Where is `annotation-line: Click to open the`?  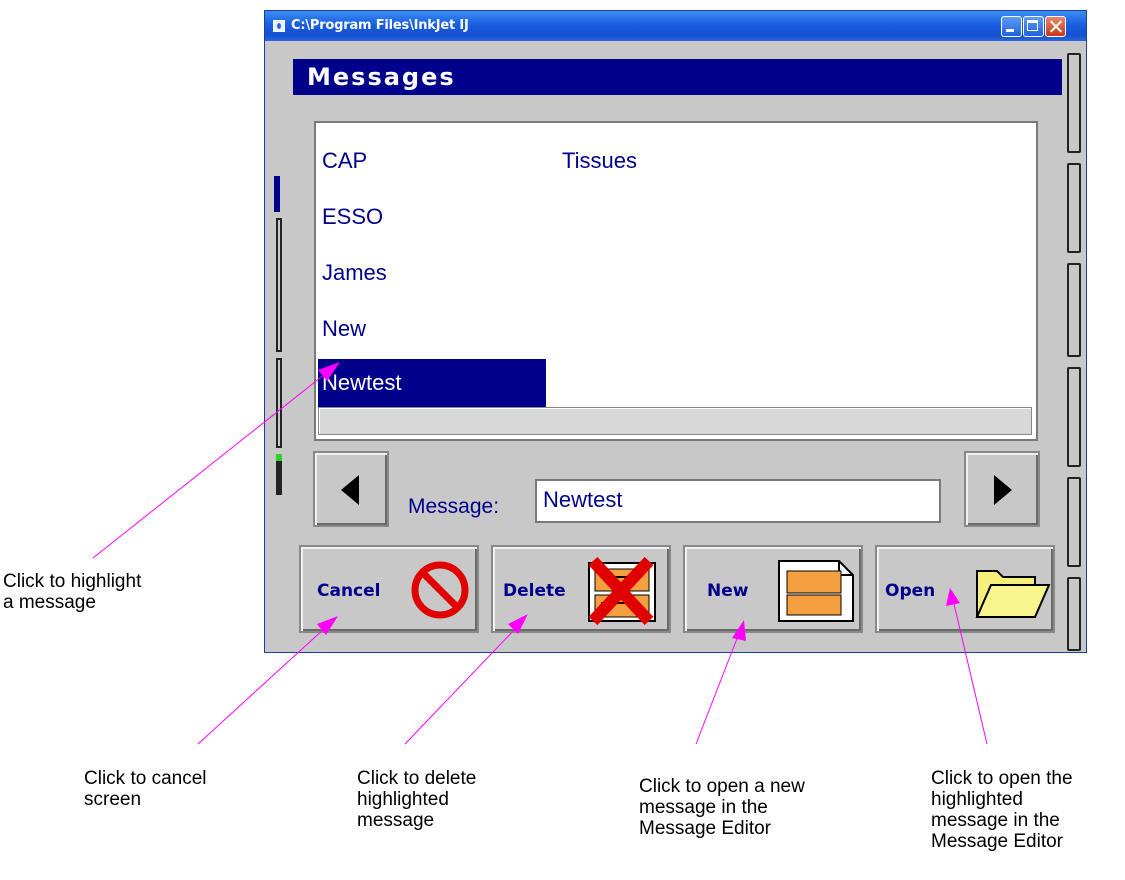 annotation-line: Click to open the is located at coordinates (1002, 778).